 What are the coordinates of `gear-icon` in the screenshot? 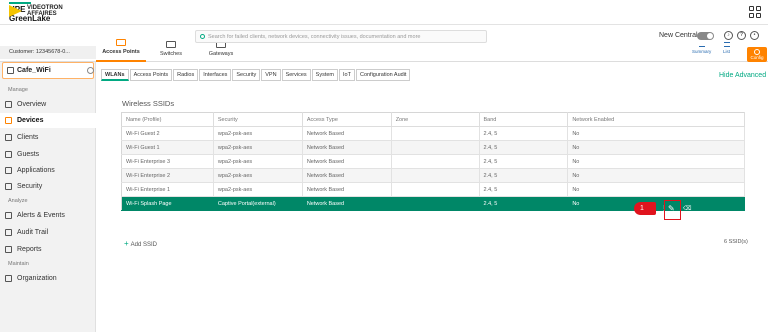 It's located at (757, 52).